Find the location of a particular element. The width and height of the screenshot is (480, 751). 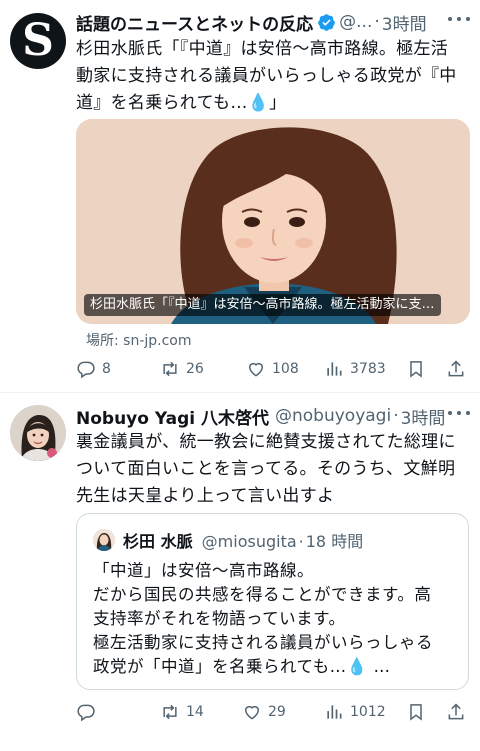

tweet-text-line: ついて面白いことを言ってる。そのうち、文鮮明 is located at coordinates (266, 469).